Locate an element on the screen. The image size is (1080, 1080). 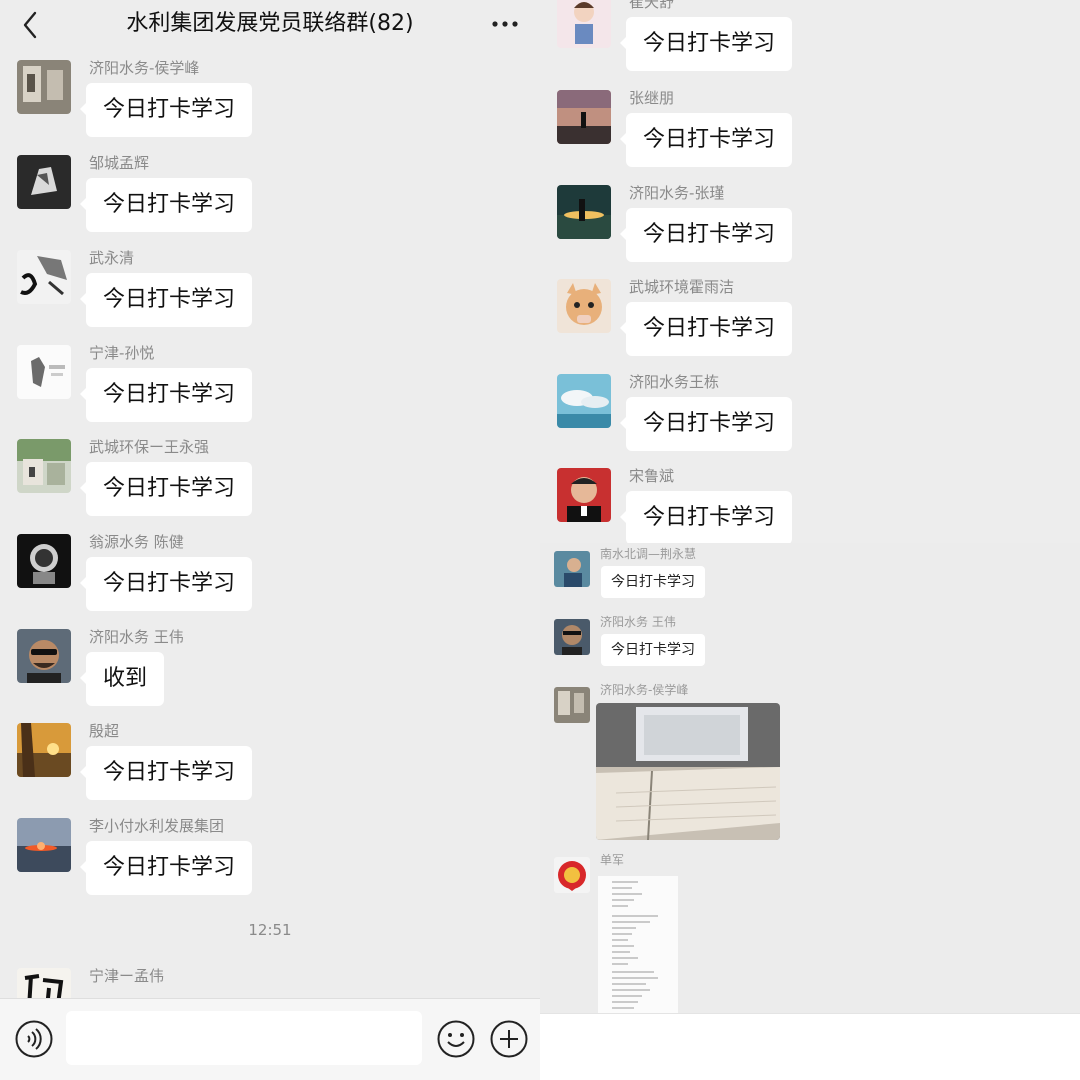
sender-name: 李小付水利发展集团 is located at coordinates (157, 826).